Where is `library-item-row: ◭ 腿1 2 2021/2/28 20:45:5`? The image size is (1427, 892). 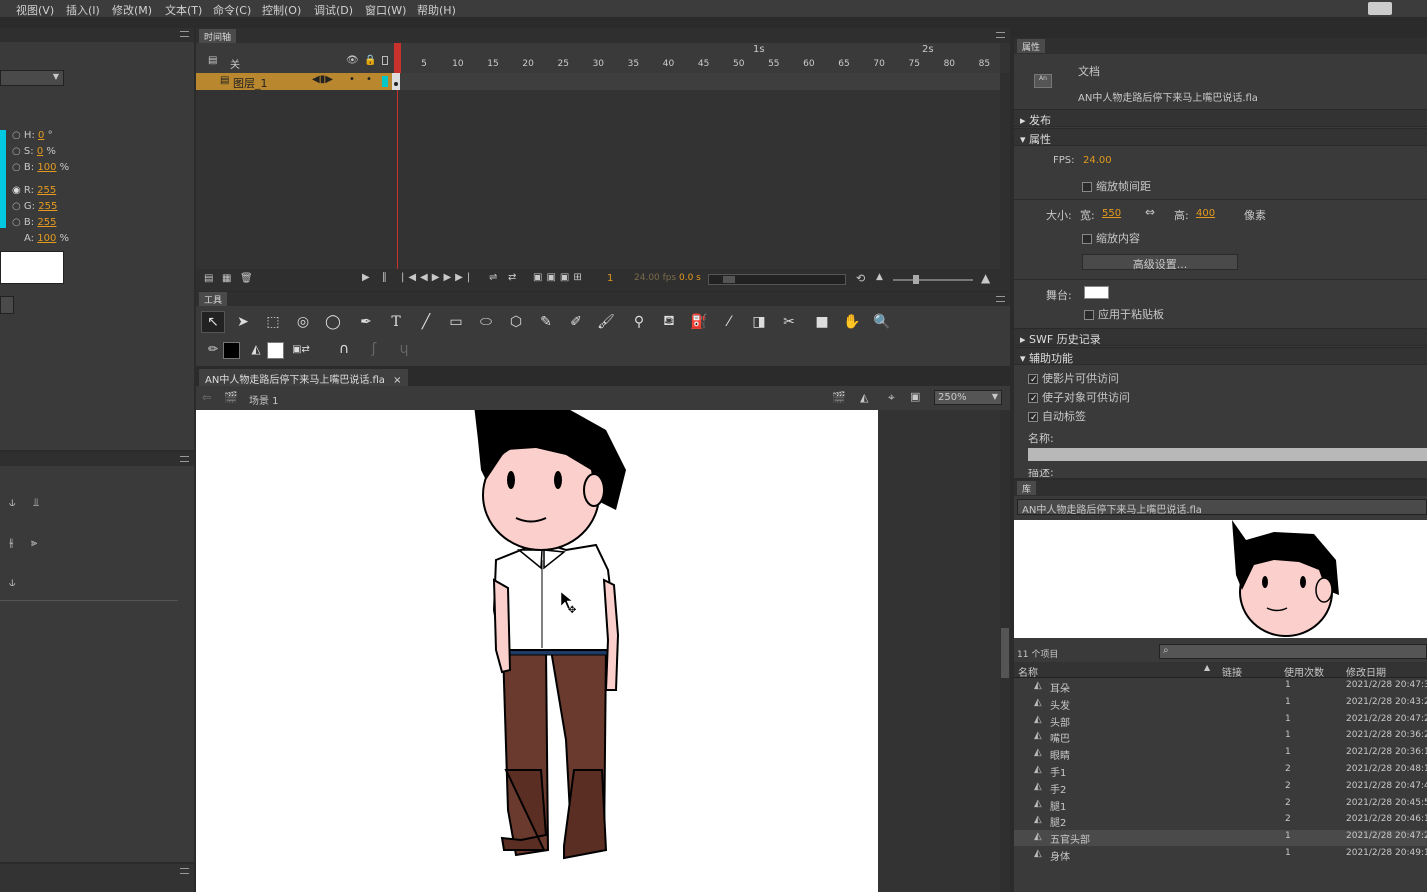
library-item-row: ◭ 腿1 2 2021/2/28 20:45:5 is located at coordinates (1220, 805).